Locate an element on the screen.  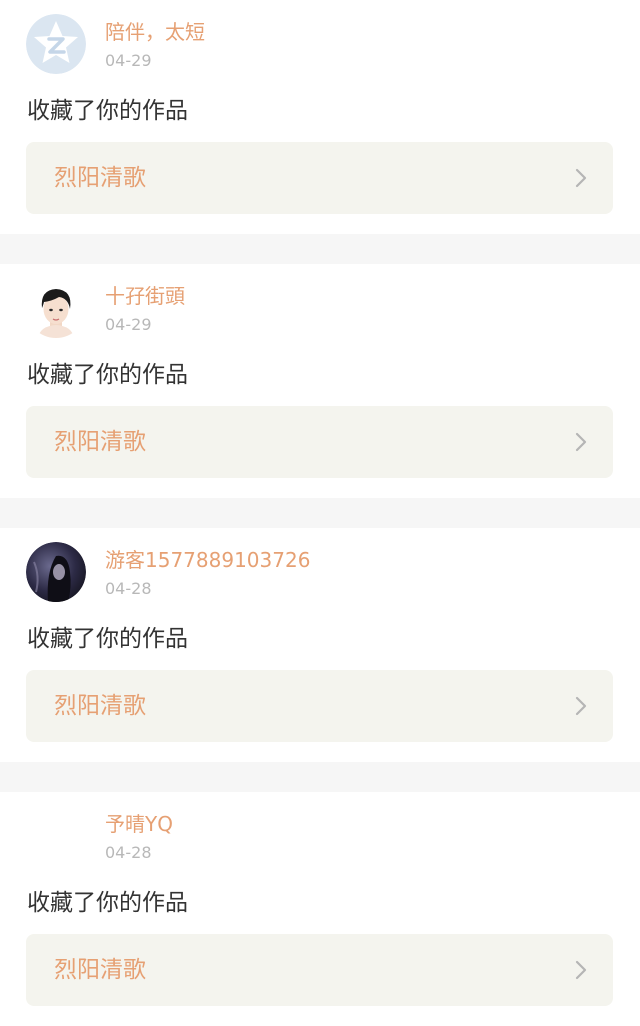
user-name: 予晴YQ is located at coordinates (139, 824).